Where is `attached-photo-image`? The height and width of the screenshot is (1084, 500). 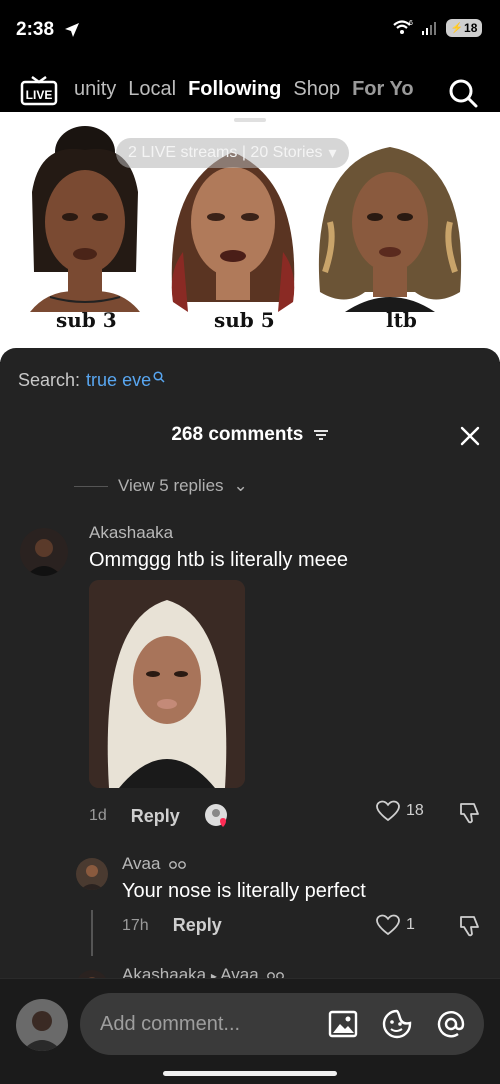
attached-photo-image is located at coordinates (167, 684).